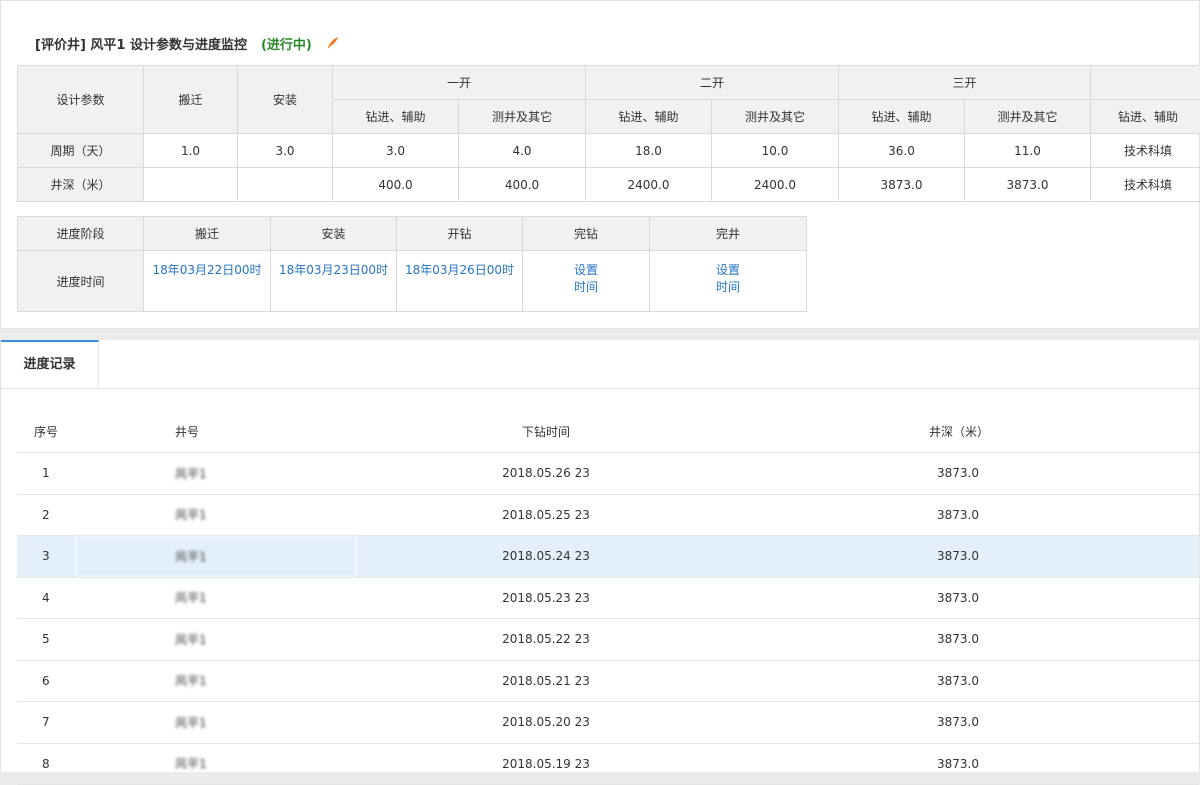  I want to click on table-row: 6风平12018.05.21 233873.0, so click(608, 681).